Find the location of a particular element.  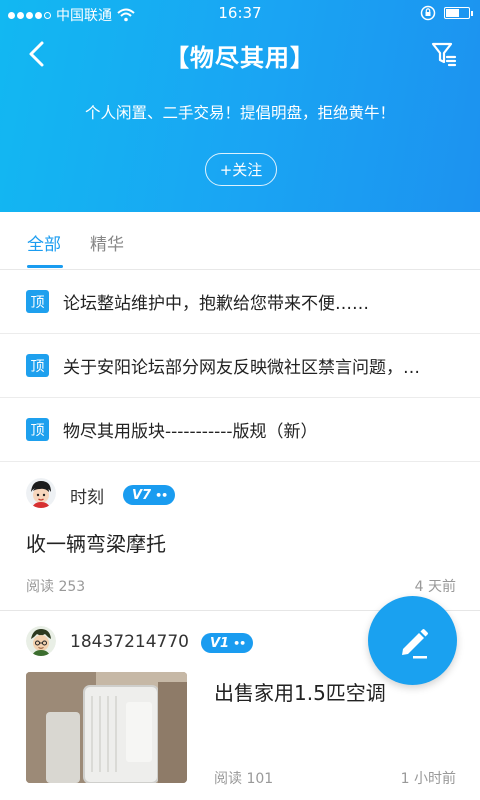

rotation-lock-icon is located at coordinates (428, 13).